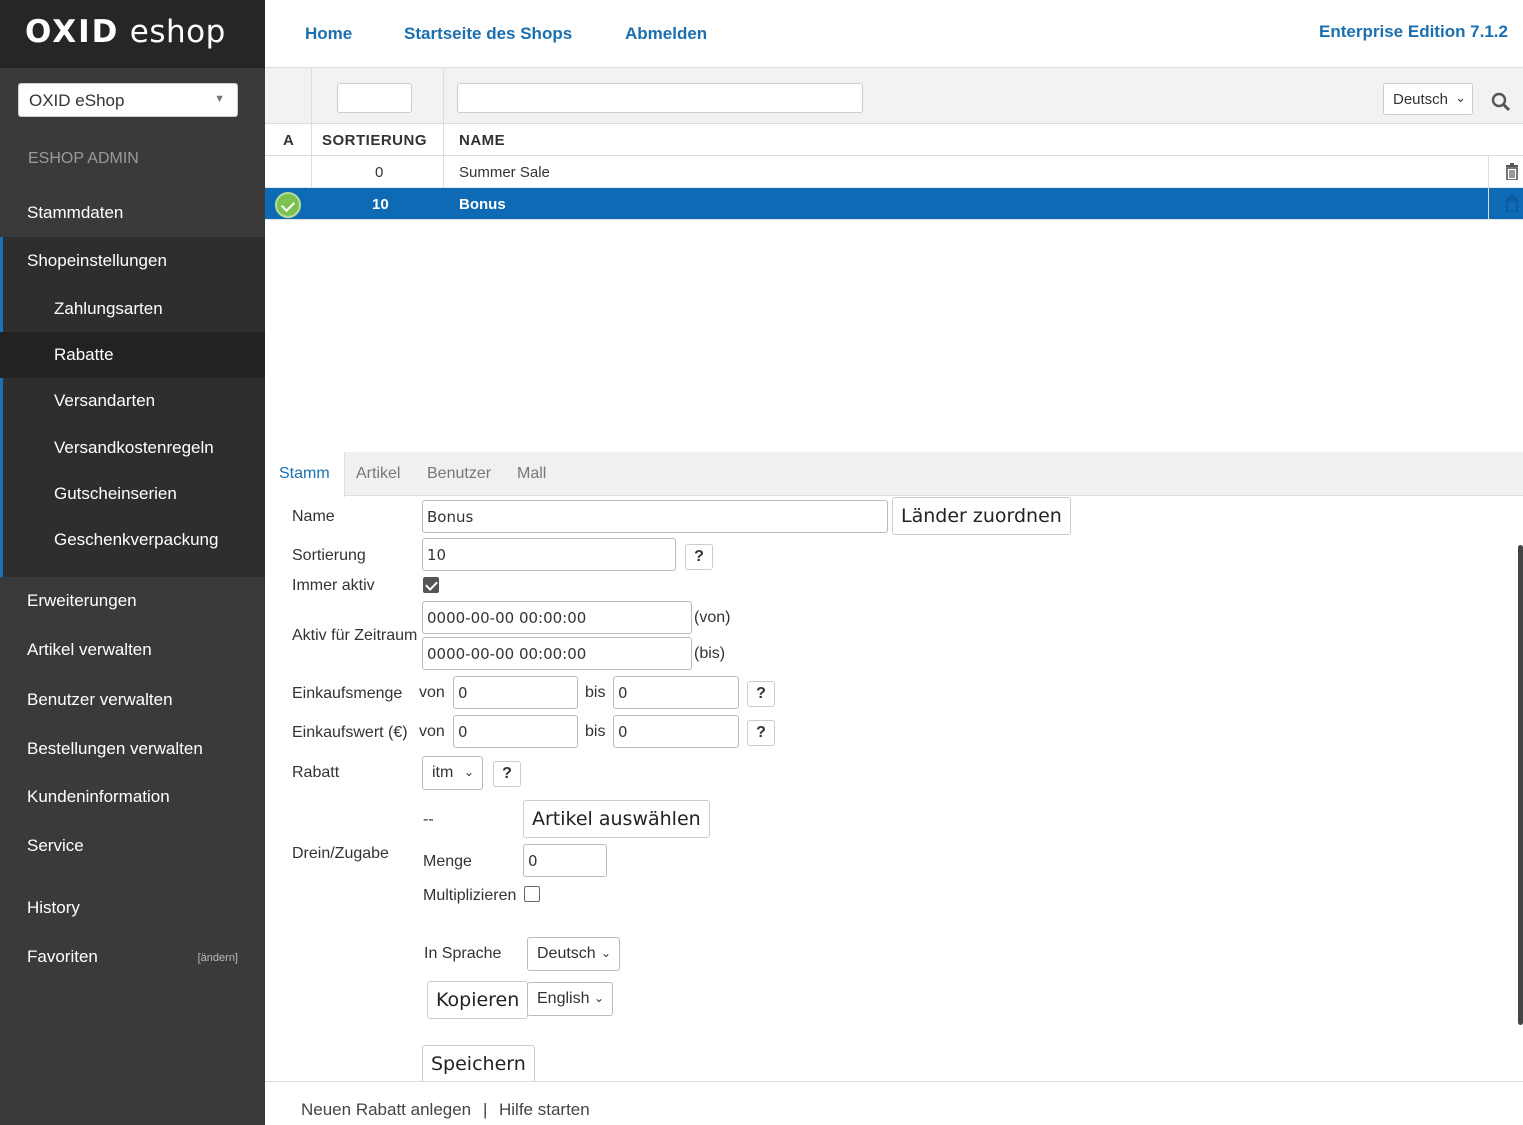  What do you see at coordinates (504, 172) in the screenshot?
I see `row-name: Summer Sale` at bounding box center [504, 172].